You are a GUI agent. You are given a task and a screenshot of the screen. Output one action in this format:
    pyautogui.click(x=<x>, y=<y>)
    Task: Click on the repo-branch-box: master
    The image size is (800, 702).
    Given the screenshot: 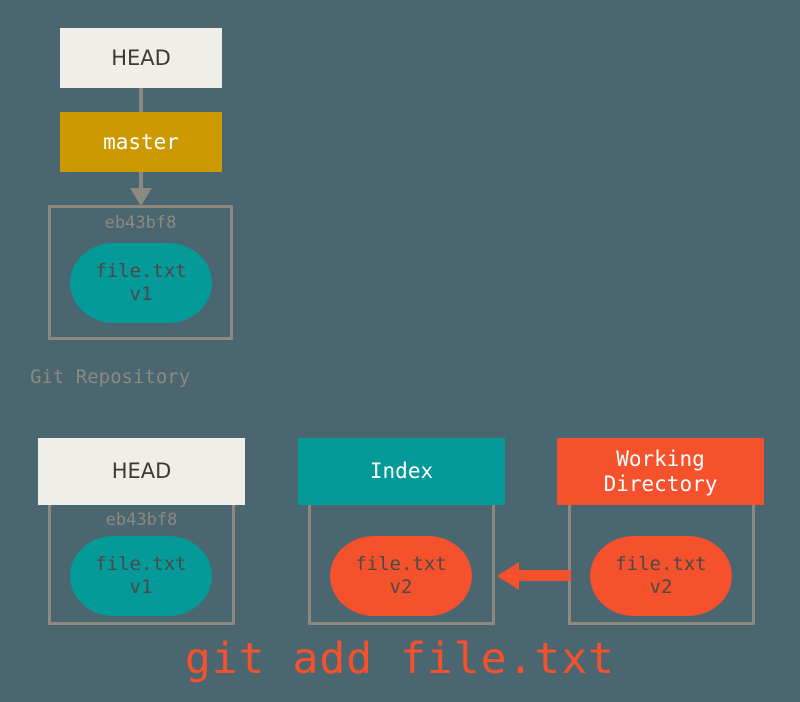 What is the action you would take?
    pyautogui.click(x=141, y=142)
    